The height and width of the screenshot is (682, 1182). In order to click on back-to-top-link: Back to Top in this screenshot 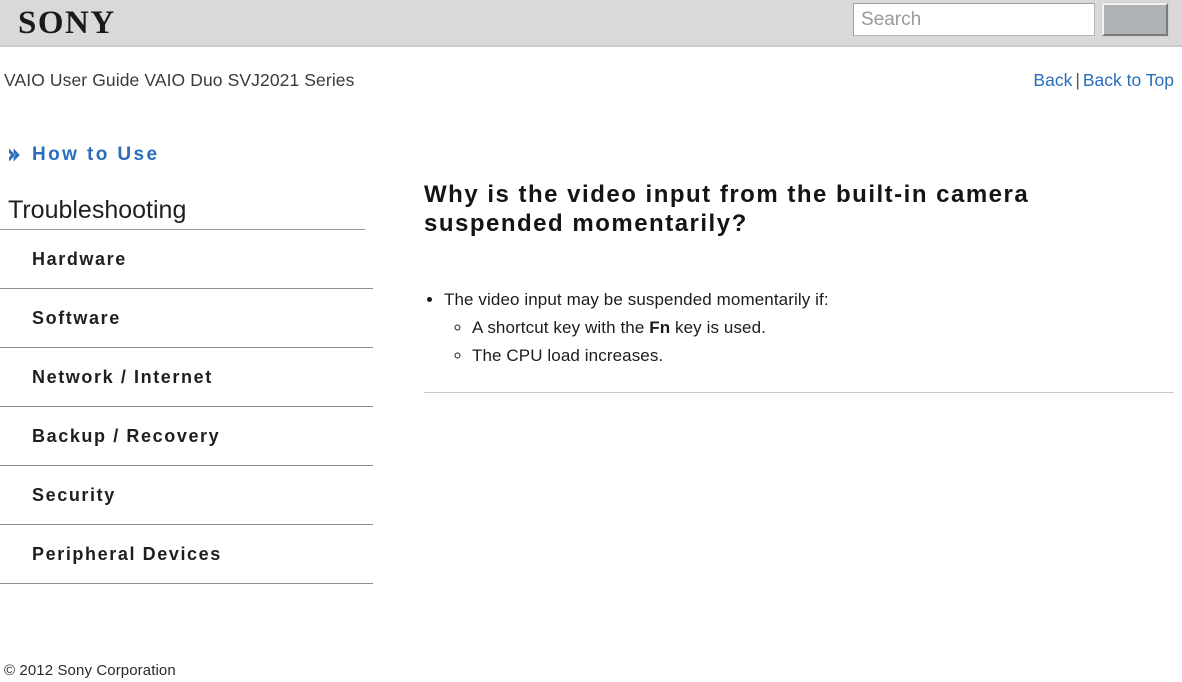, I will do `click(1128, 80)`.